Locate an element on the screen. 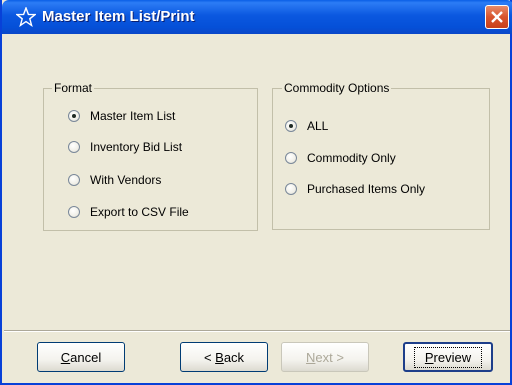 The width and height of the screenshot is (512, 385). next-button: Next > is located at coordinates (325, 357).